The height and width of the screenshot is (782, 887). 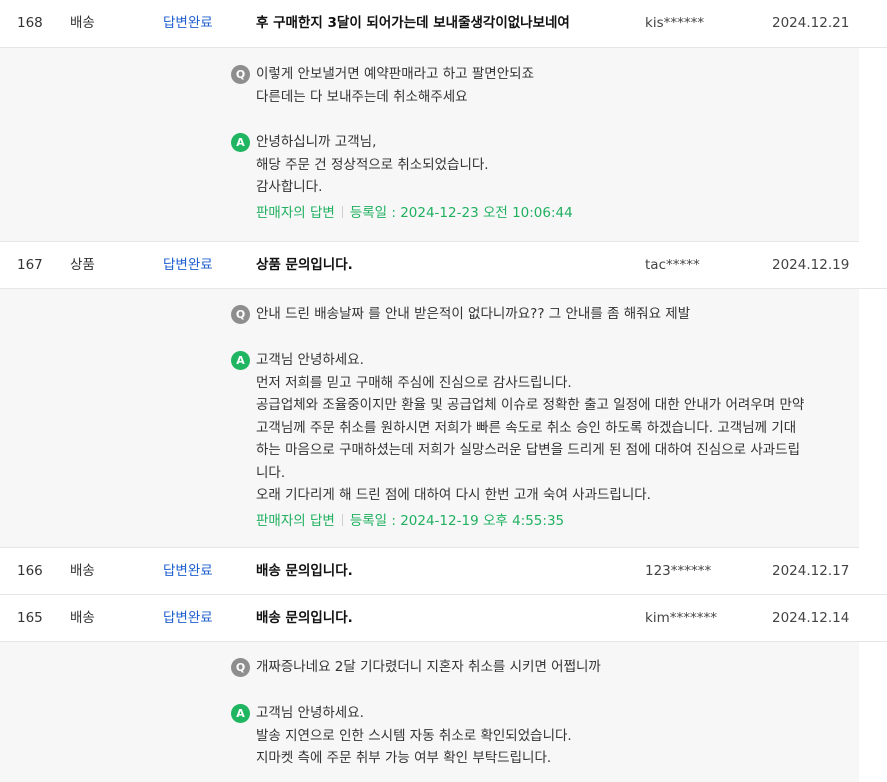 What do you see at coordinates (82, 265) in the screenshot?
I see `qna-category: 상품` at bounding box center [82, 265].